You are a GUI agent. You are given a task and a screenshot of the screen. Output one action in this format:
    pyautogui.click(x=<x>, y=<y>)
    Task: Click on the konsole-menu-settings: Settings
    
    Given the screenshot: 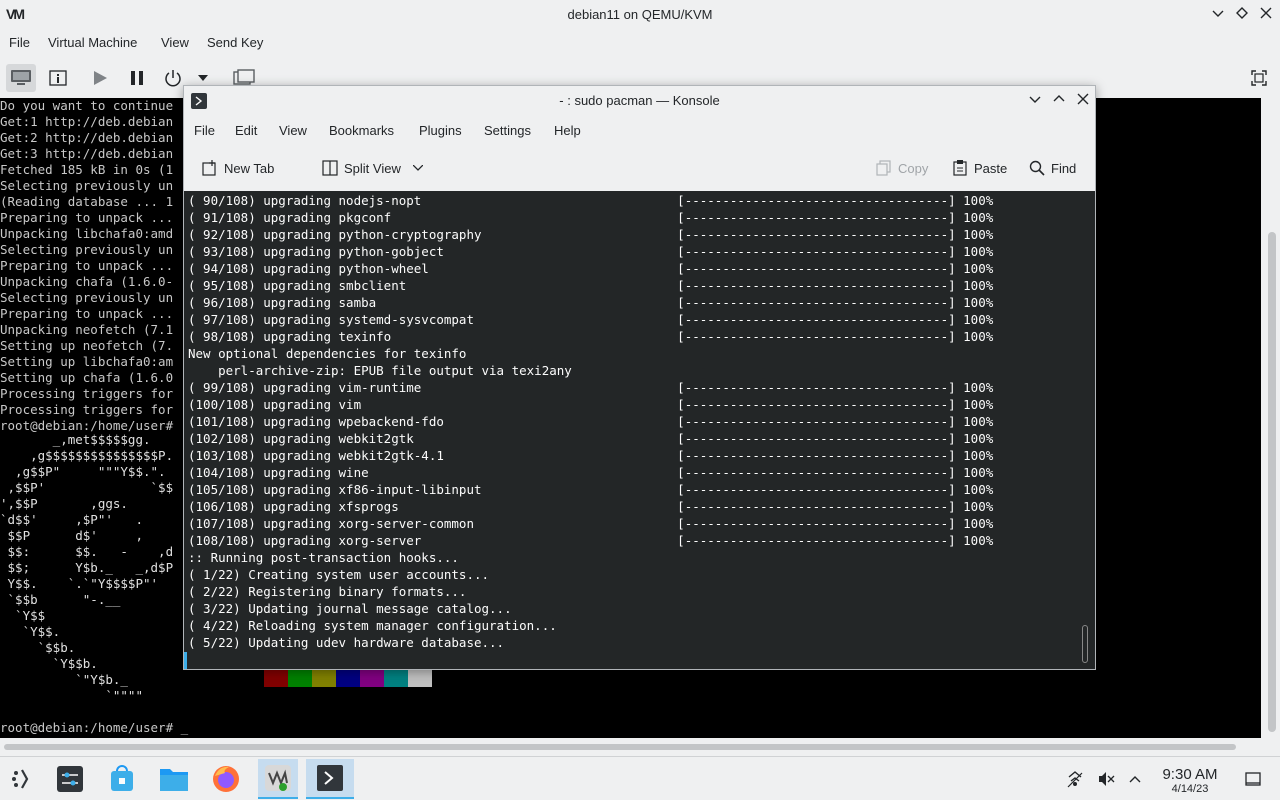 What is the action you would take?
    pyautogui.click(x=507, y=130)
    